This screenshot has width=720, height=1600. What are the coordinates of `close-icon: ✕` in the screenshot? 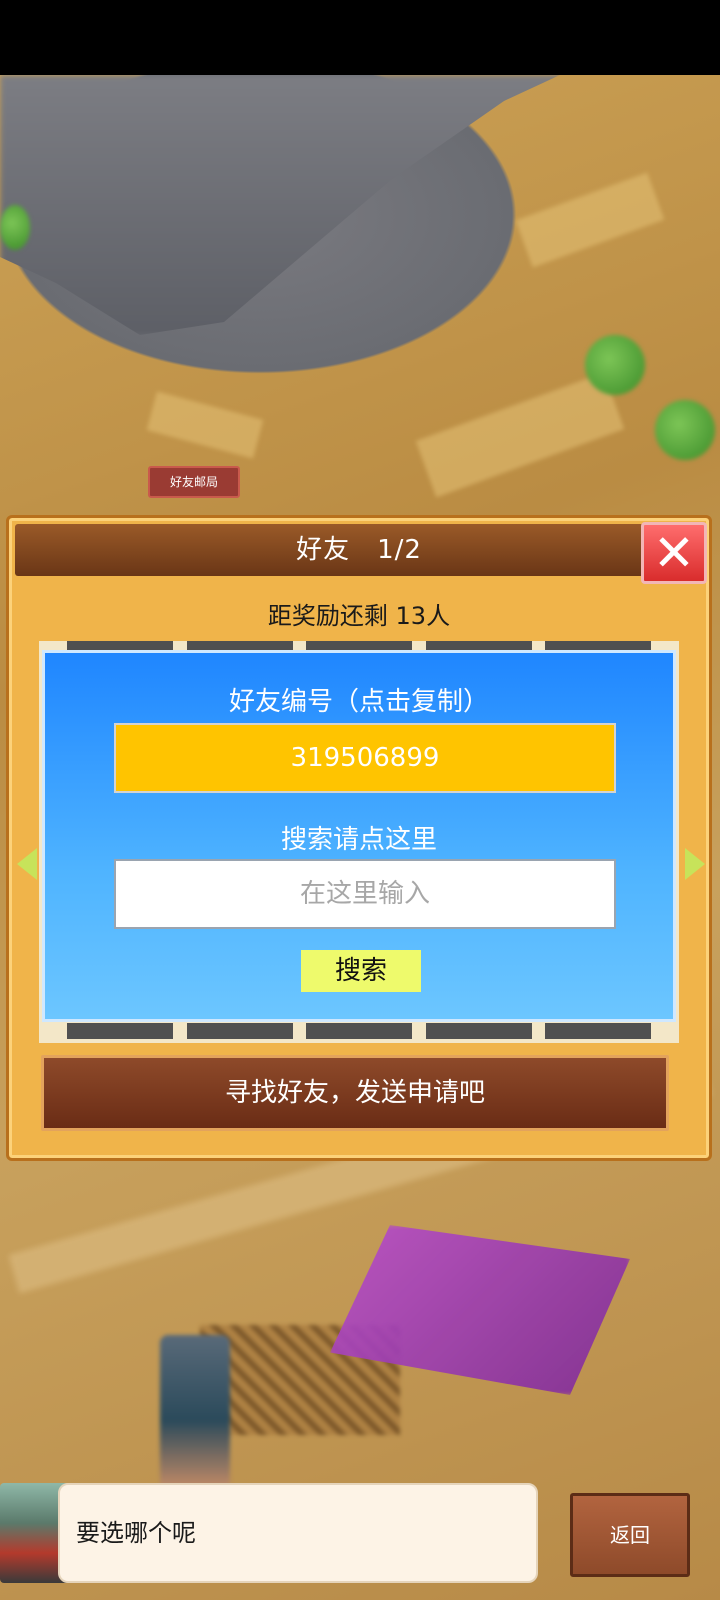 It's located at (674, 553).